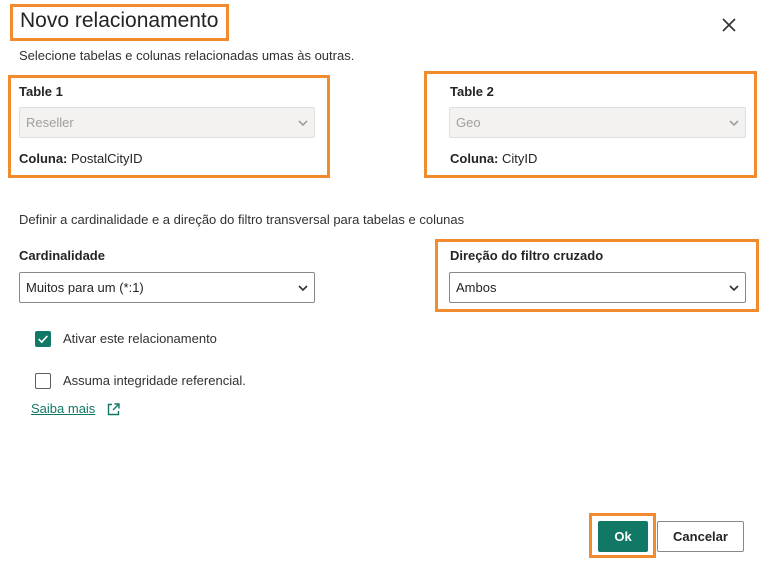 Image resolution: width=766 pixels, height=572 pixels. I want to click on dialog-title: Novo relacionamento, so click(119, 20).